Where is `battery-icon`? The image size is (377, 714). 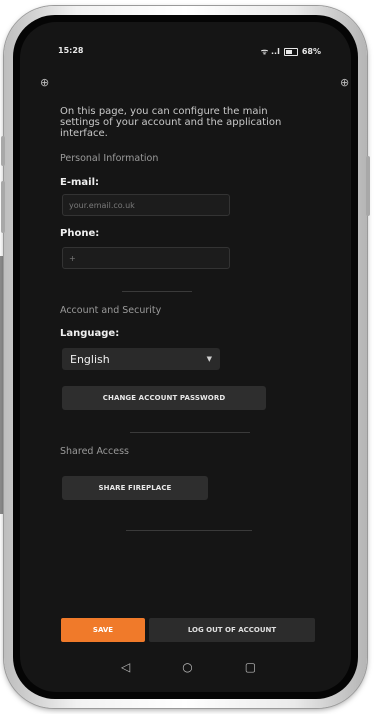
battery-icon is located at coordinates (290, 51).